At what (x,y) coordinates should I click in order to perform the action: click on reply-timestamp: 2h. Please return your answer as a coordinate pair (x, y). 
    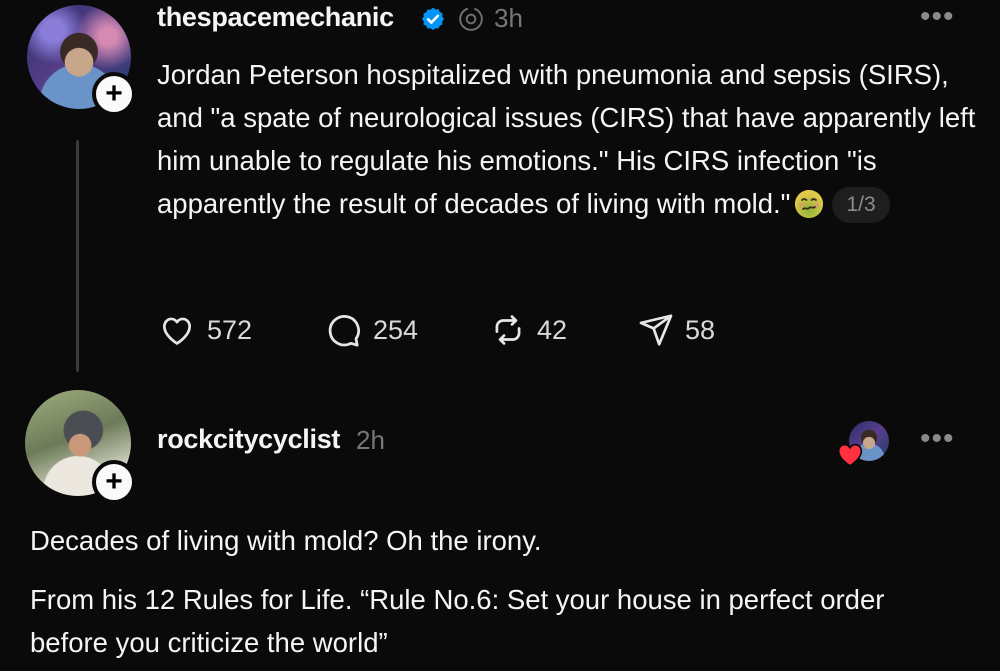
    Looking at the image, I should click on (370, 440).